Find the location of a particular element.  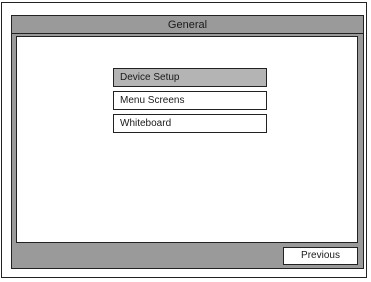

previous-button: Previous is located at coordinates (320, 256).